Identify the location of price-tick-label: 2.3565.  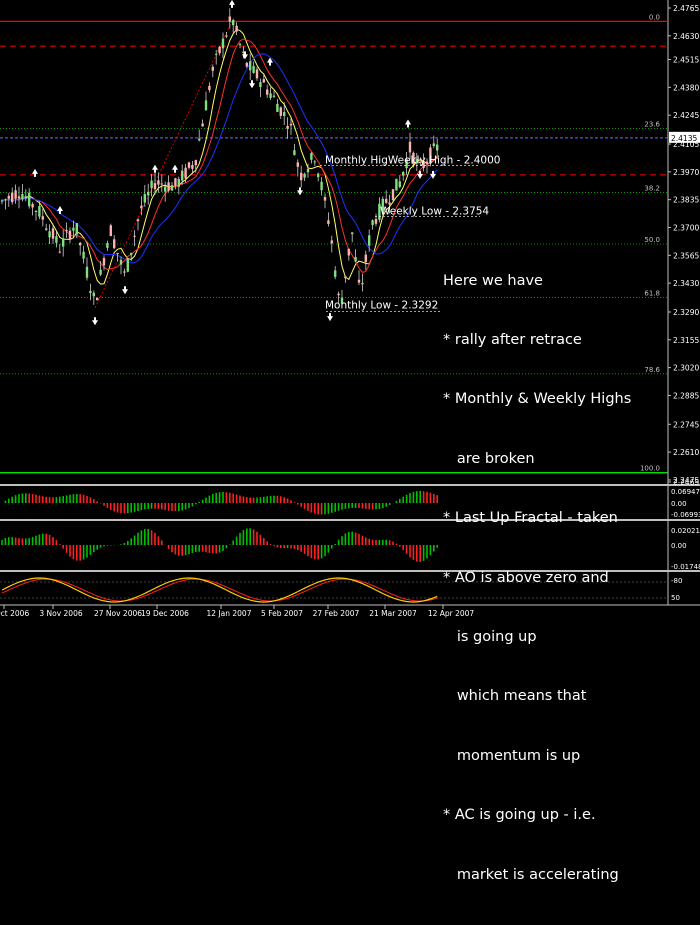
(686, 255).